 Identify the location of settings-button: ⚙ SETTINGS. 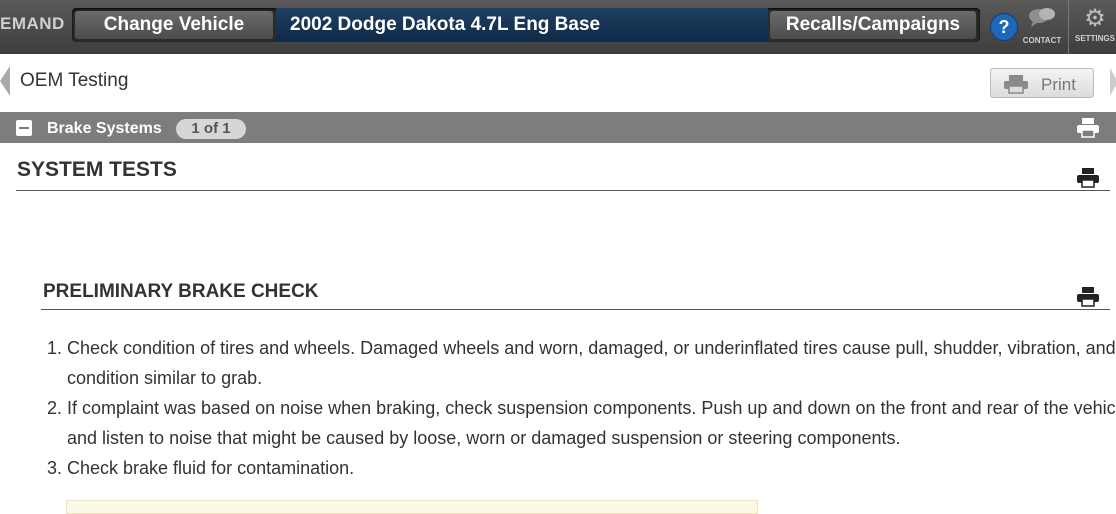
(1095, 28).